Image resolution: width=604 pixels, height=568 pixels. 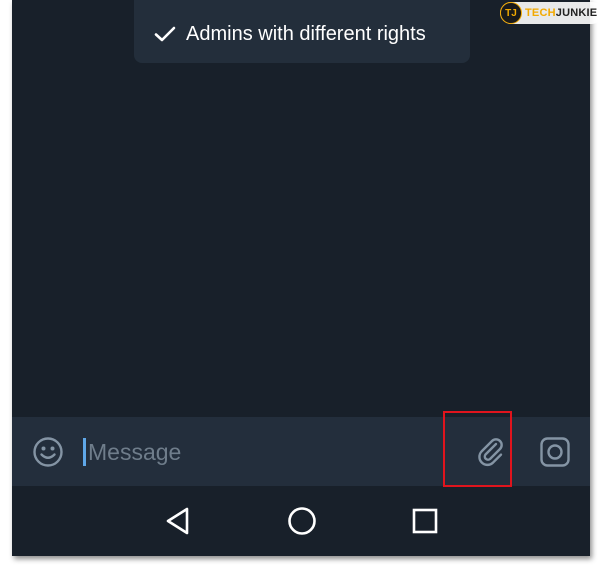 I want to click on recents-square-icon, so click(x=425, y=521).